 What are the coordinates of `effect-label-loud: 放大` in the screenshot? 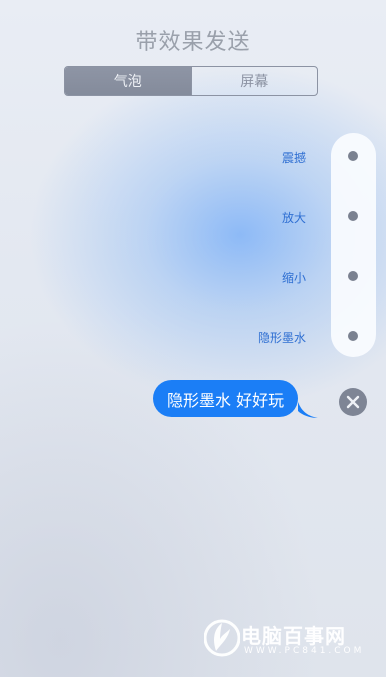 It's located at (294, 217).